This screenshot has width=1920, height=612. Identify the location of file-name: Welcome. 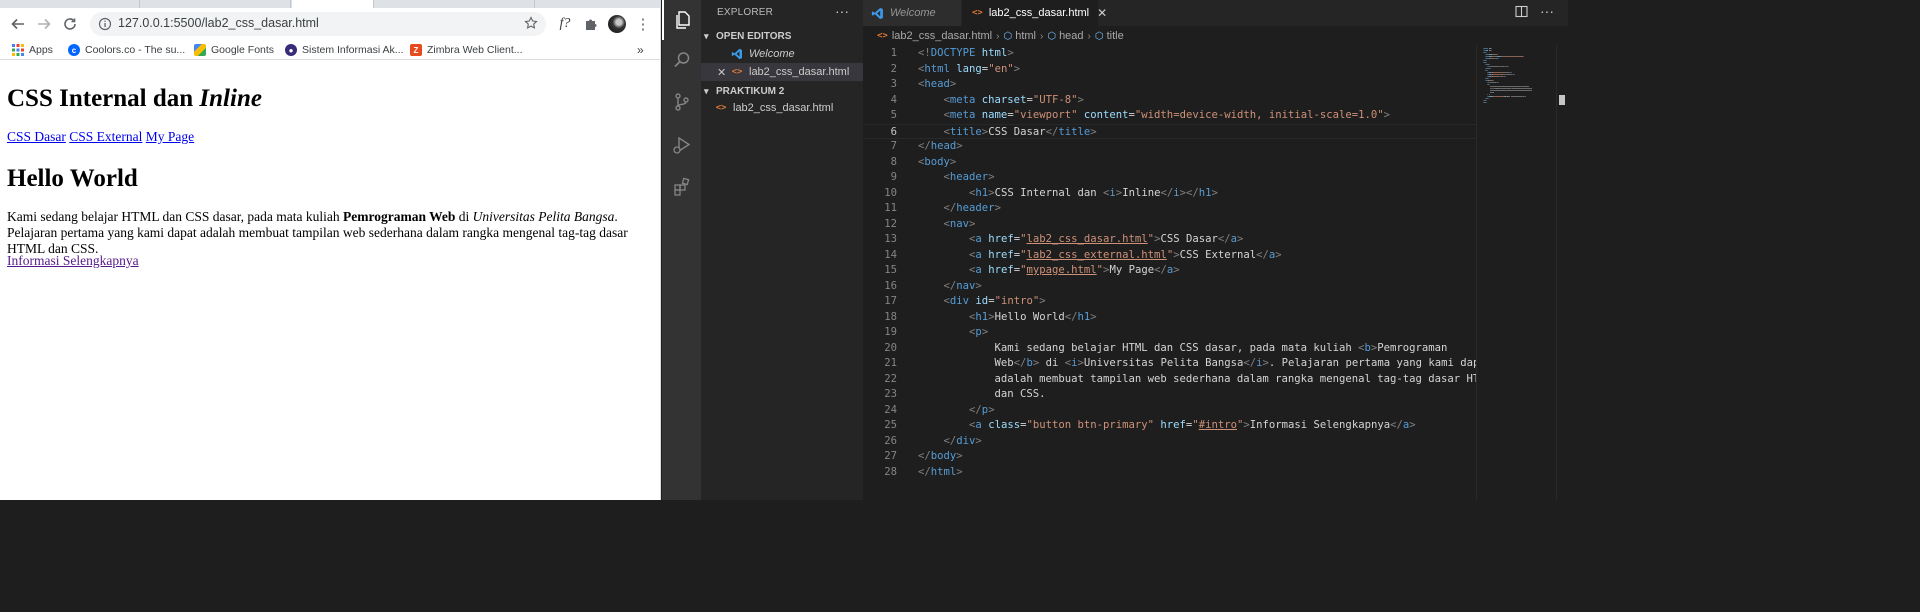
(772, 54).